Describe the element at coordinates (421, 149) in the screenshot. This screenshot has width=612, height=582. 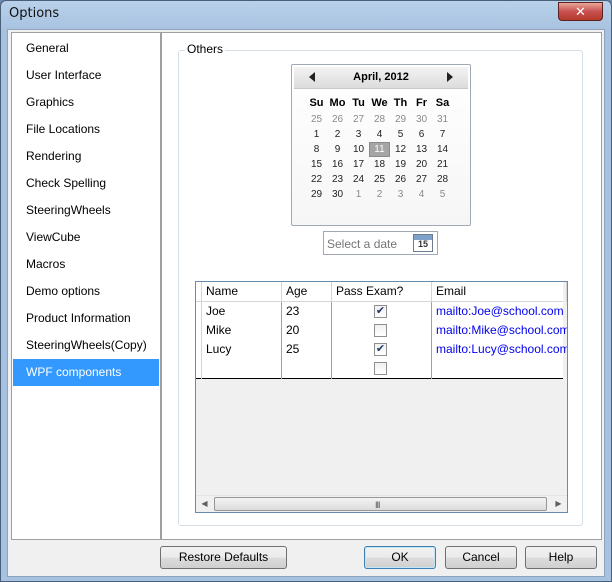
I see `calendar-day: 13` at that location.